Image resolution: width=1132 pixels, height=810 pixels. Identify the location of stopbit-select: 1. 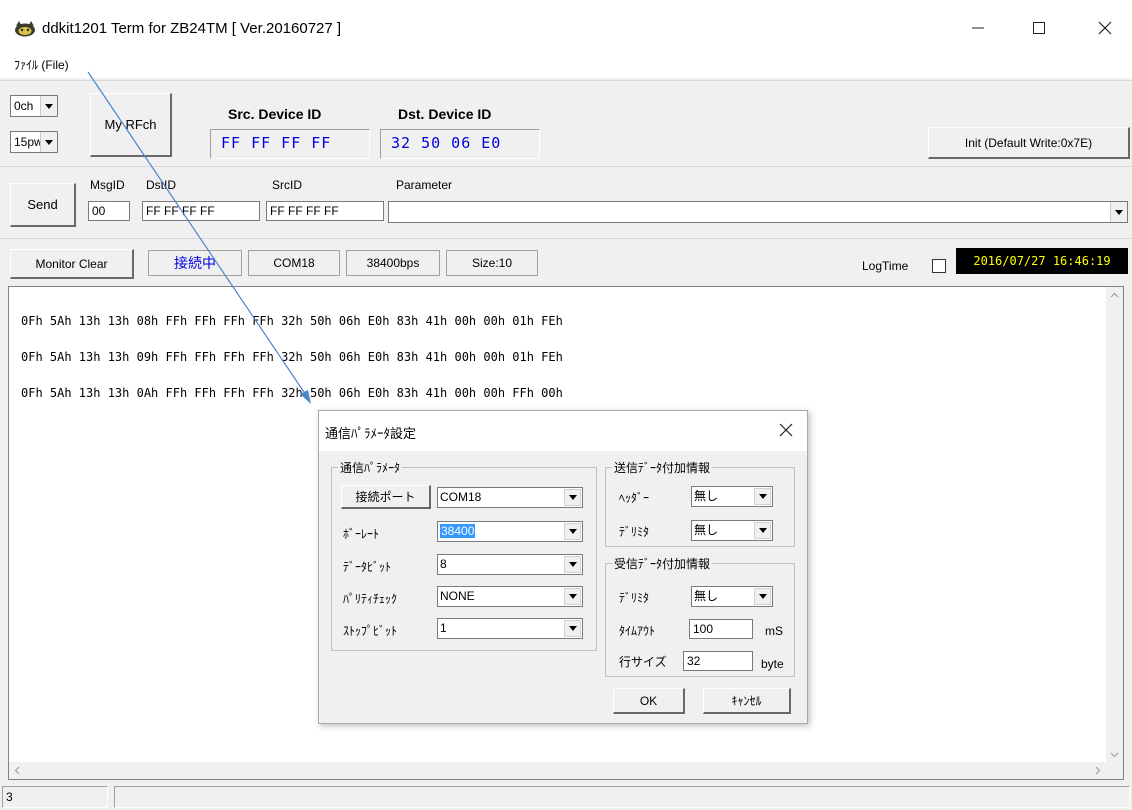
(510, 628).